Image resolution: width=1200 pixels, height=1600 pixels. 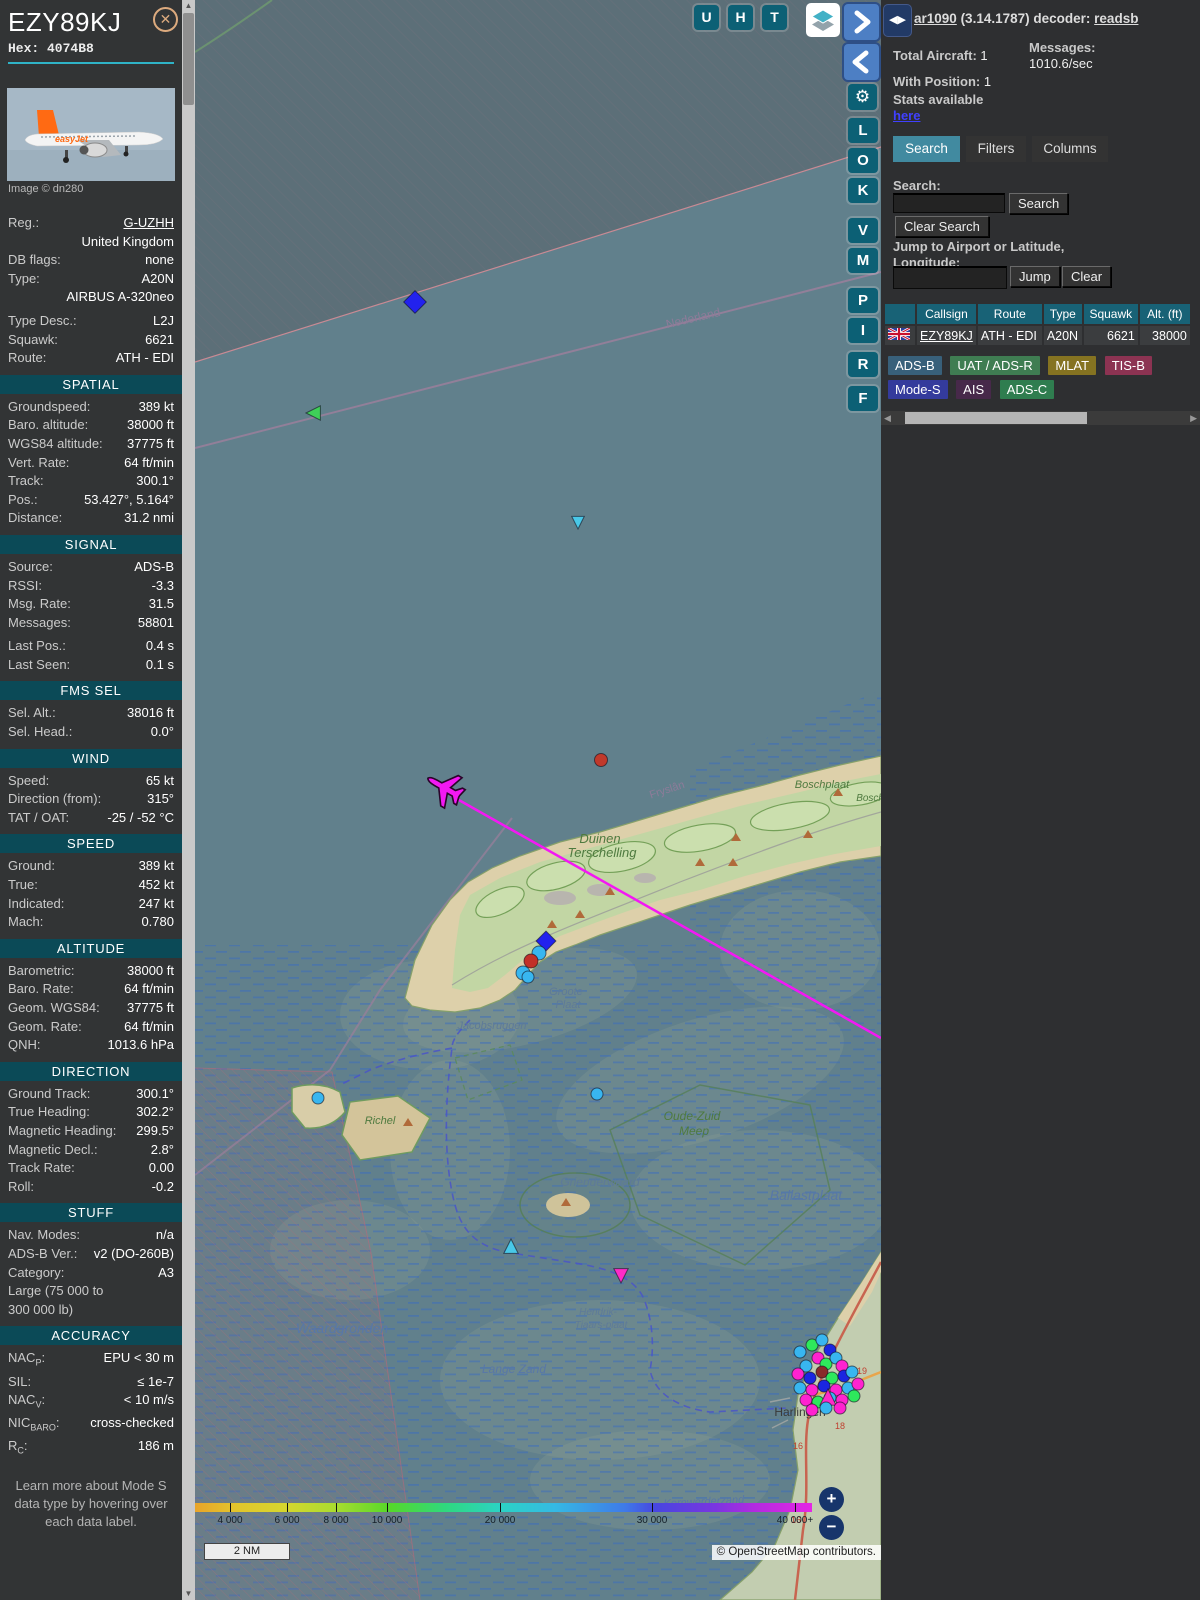 What do you see at coordinates (995, 365) in the screenshot?
I see `filter-uat-adsr: UAT / ADS-R` at bounding box center [995, 365].